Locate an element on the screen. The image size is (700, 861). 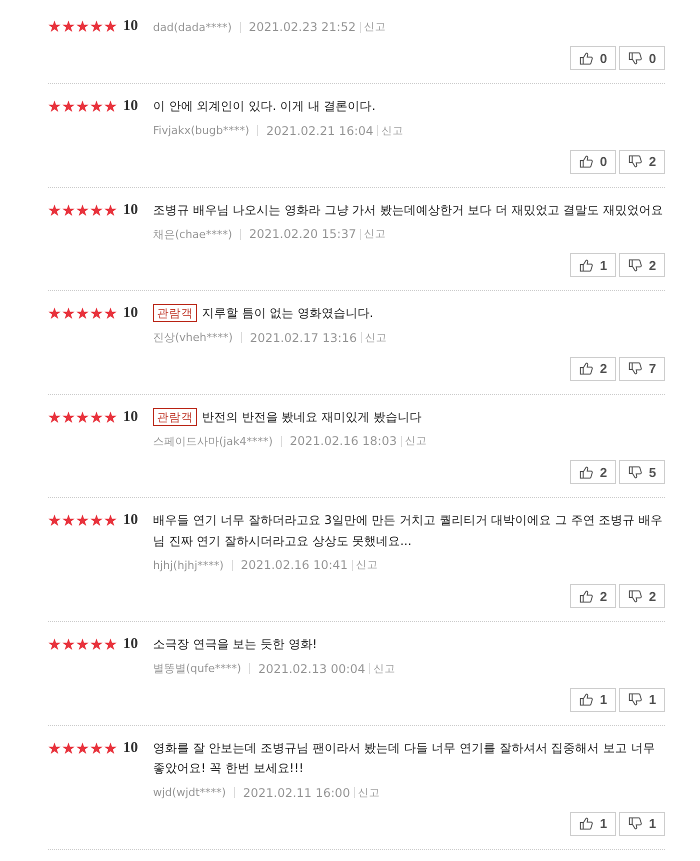
dislike-button: 7 is located at coordinates (642, 368).